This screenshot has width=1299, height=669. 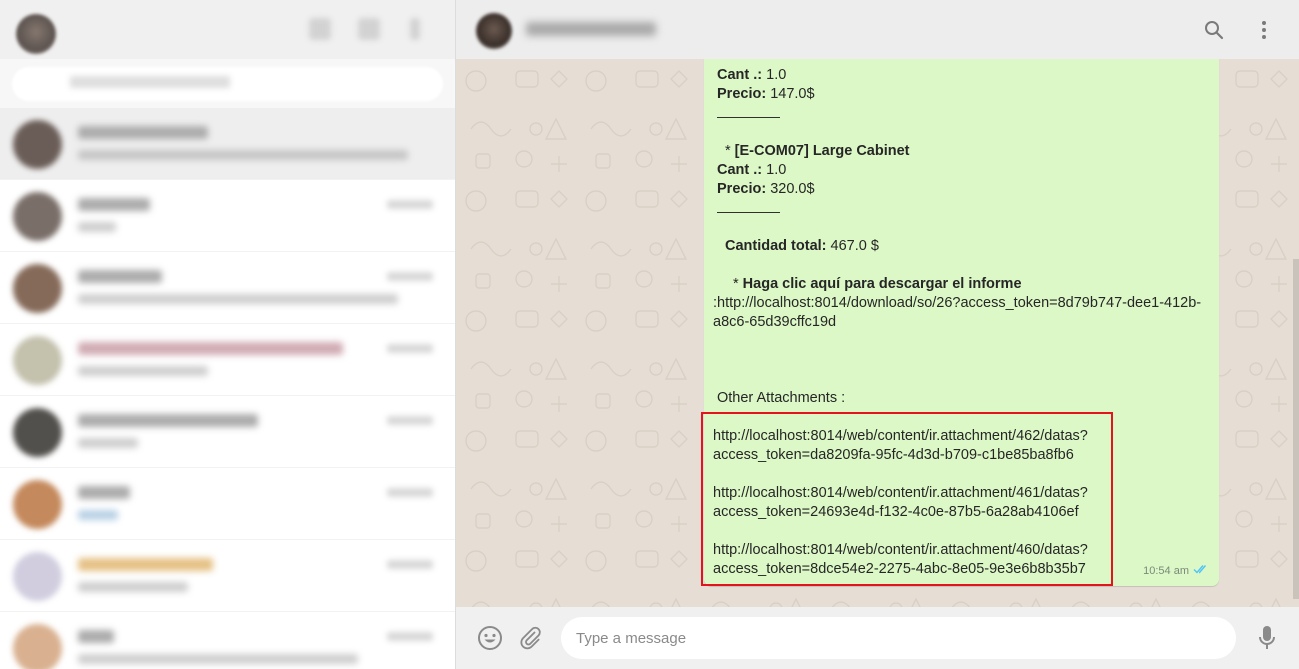 What do you see at coordinates (817, 151) in the screenshot?
I see `item2-title: * [E-COM07] Large Cabinet` at bounding box center [817, 151].